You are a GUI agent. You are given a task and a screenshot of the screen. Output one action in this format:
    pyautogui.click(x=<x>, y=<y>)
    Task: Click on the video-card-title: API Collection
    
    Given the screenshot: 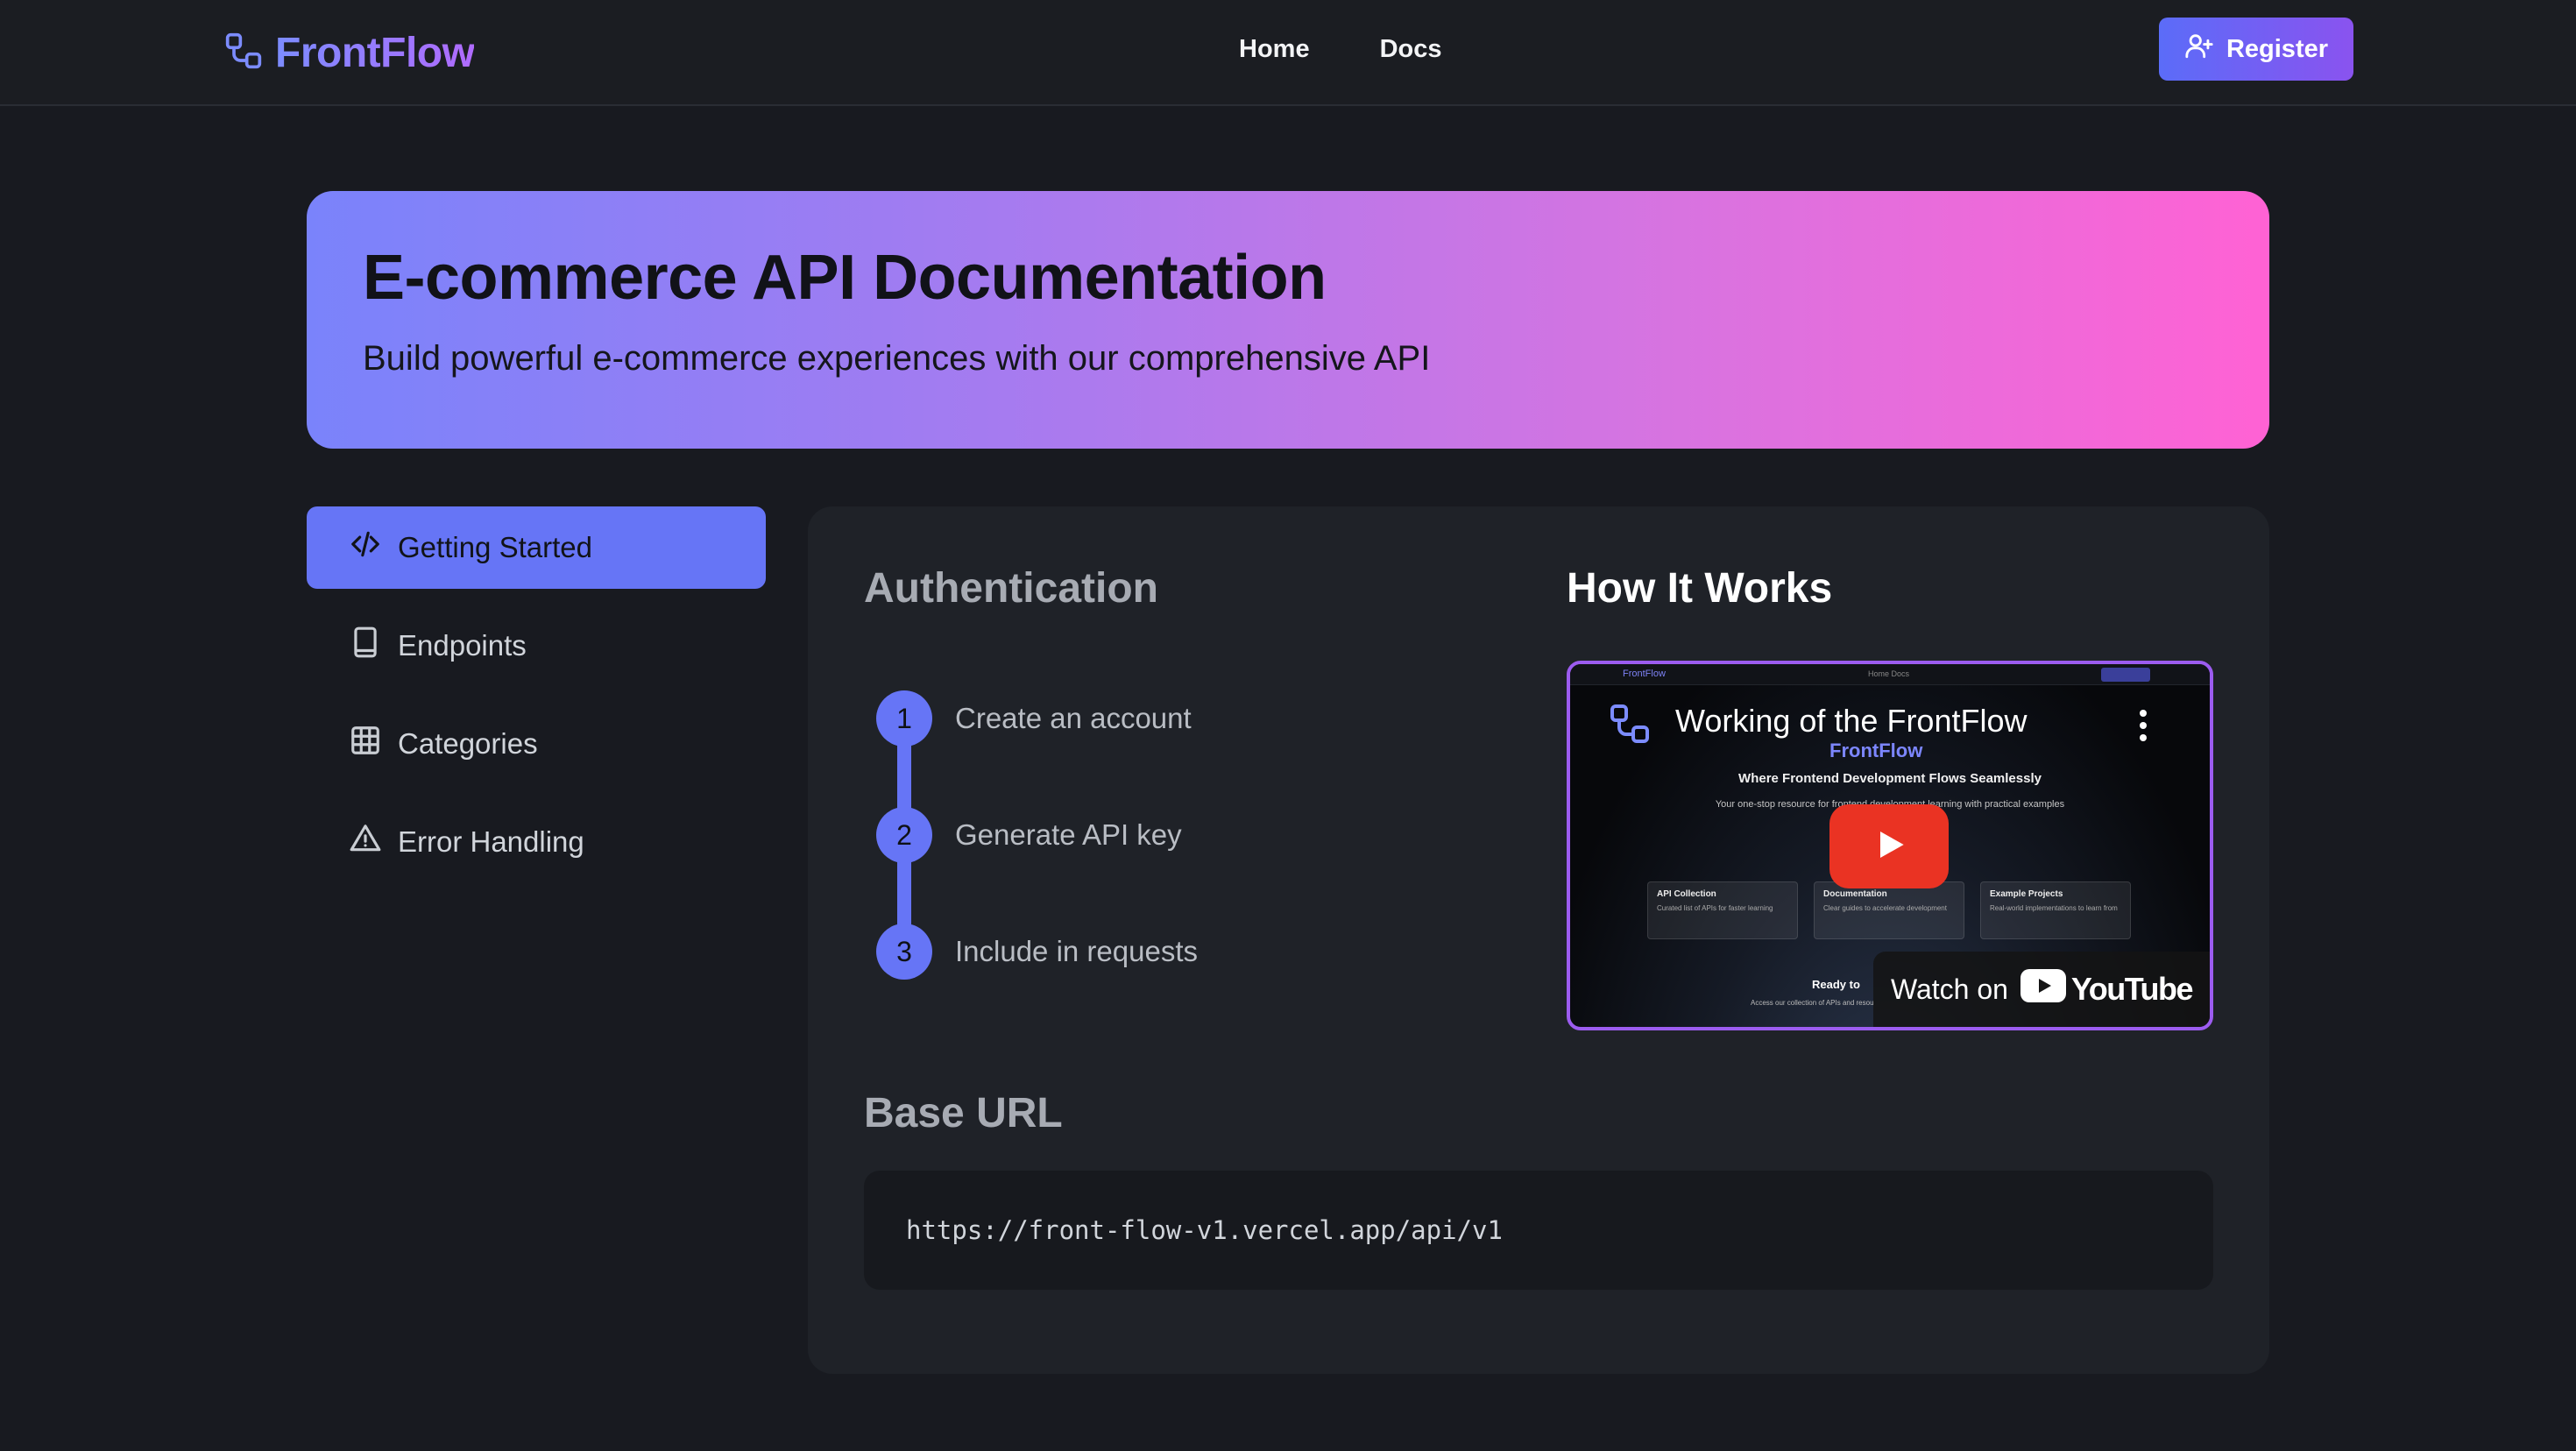 What is the action you would take?
    pyautogui.click(x=1686, y=894)
    